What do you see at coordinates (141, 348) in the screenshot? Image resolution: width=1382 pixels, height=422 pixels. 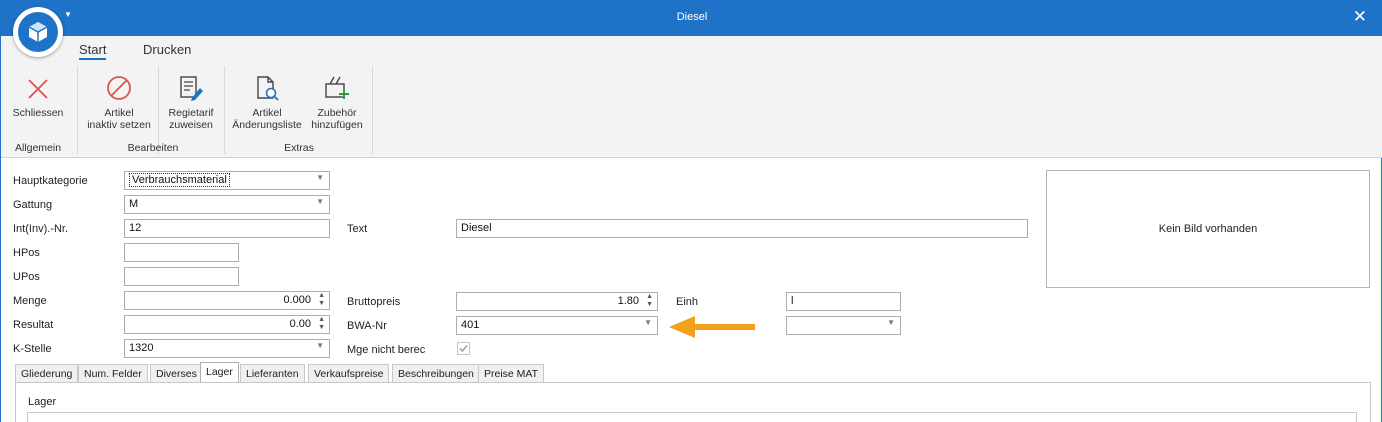 I see `kstelle-value: 1320` at bounding box center [141, 348].